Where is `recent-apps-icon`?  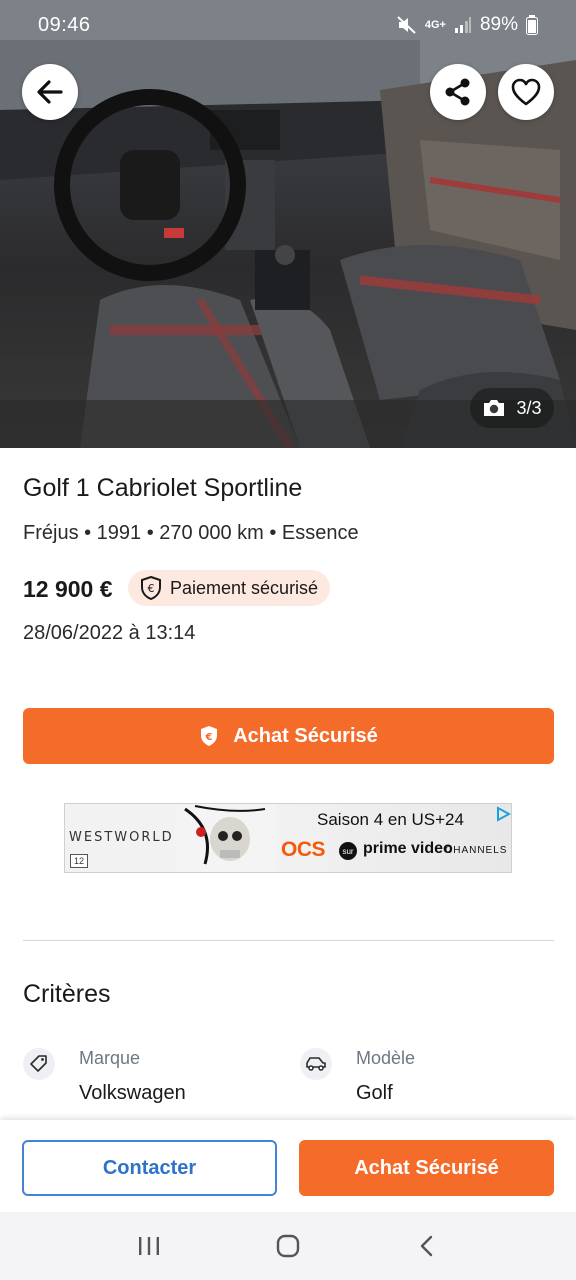 recent-apps-icon is located at coordinates (149, 1246).